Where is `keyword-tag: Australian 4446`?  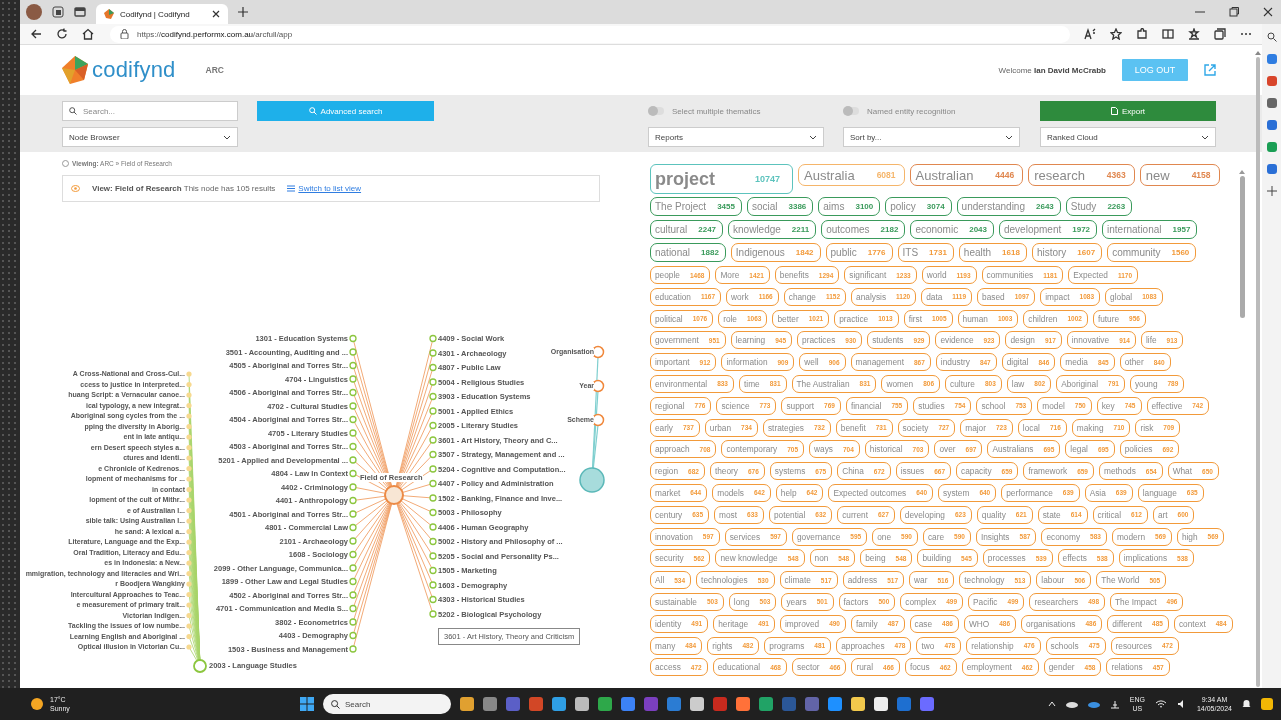 keyword-tag: Australian 4446 is located at coordinates (966, 175).